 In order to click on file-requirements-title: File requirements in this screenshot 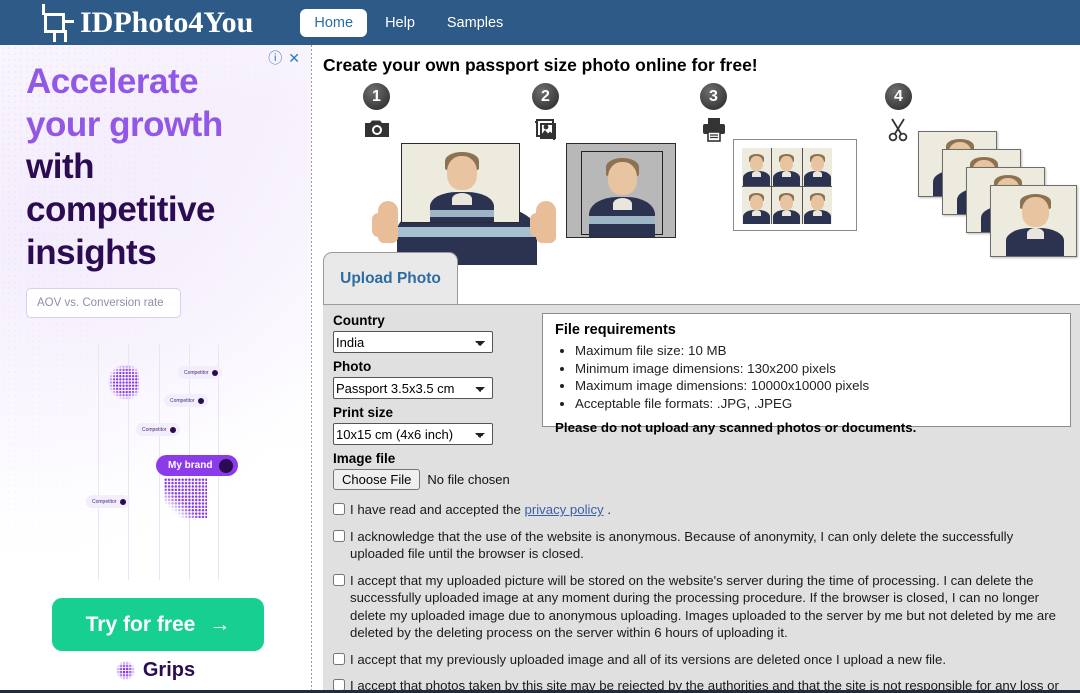, I will do `click(615, 330)`.